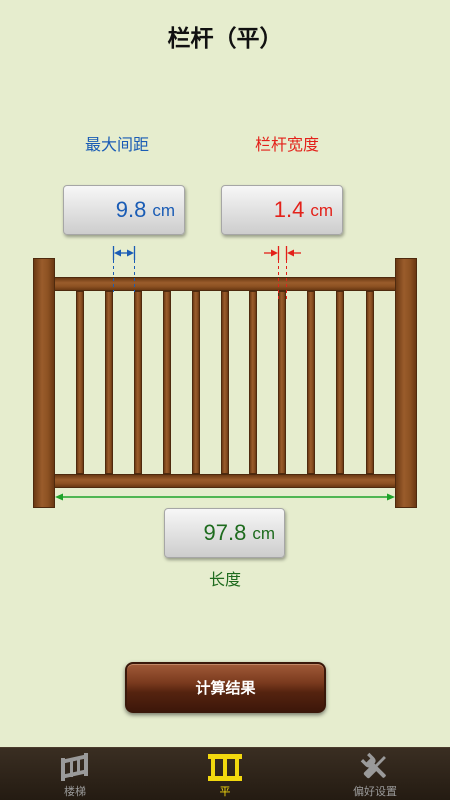  What do you see at coordinates (375, 791) in the screenshot?
I see `tab-preferences-label: 偏好设置` at bounding box center [375, 791].